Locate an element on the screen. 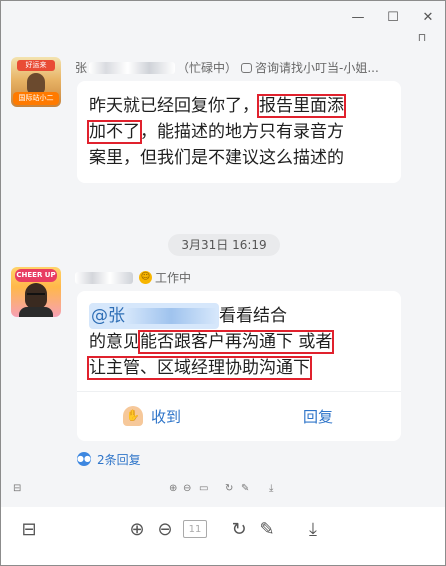  reply-thread-icon: ●● is located at coordinates (84, 459).